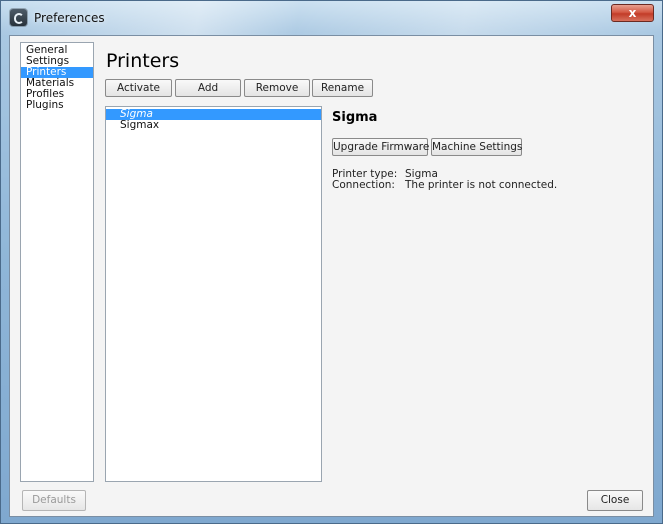  I want to click on connection-status-value: The printer is not connected., so click(481, 185).